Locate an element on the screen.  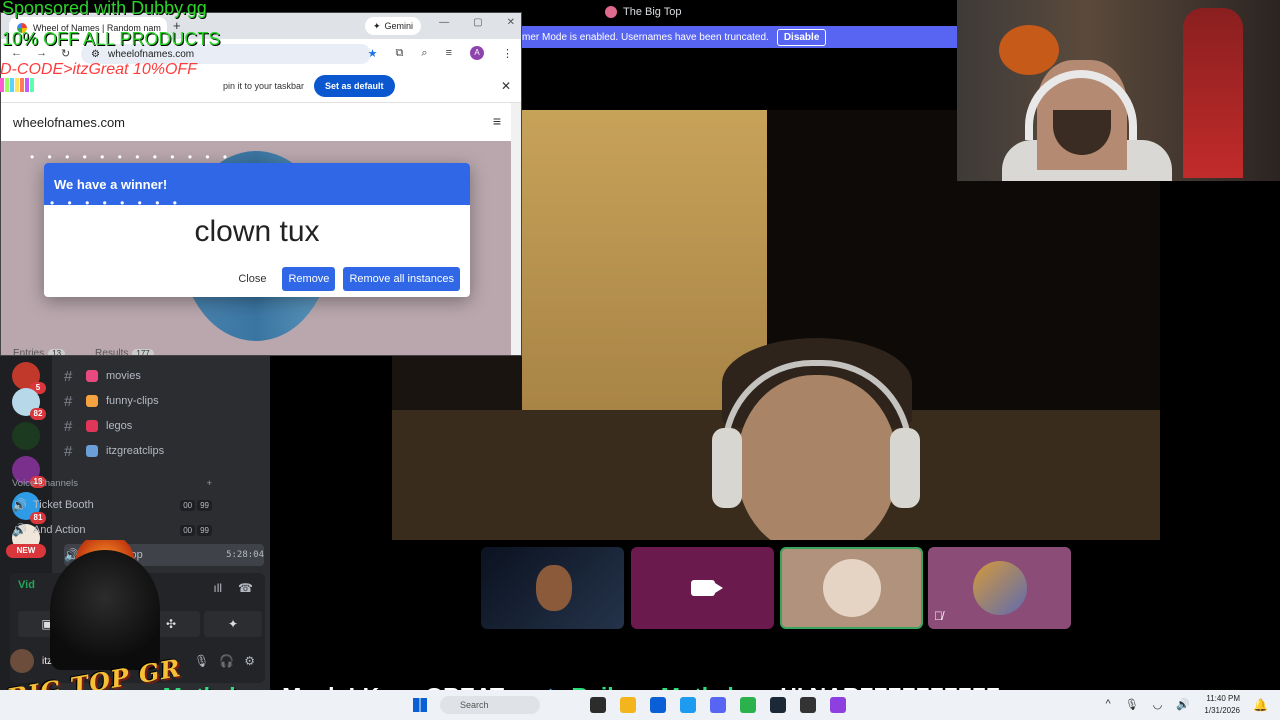
extensions-icon: ⧉ is located at coordinates (400, 53).